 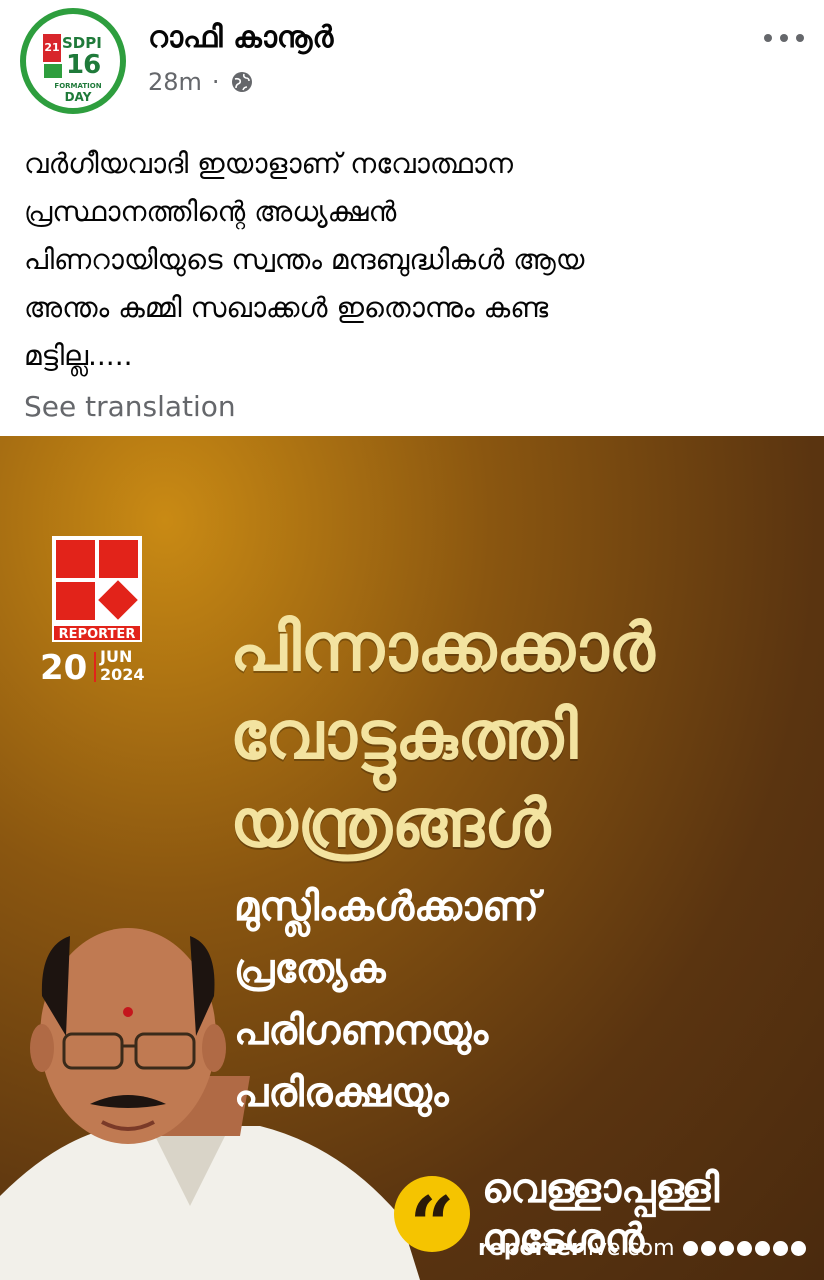 I want to click on site-url: reporterlive.com, so click(x=576, y=1248).